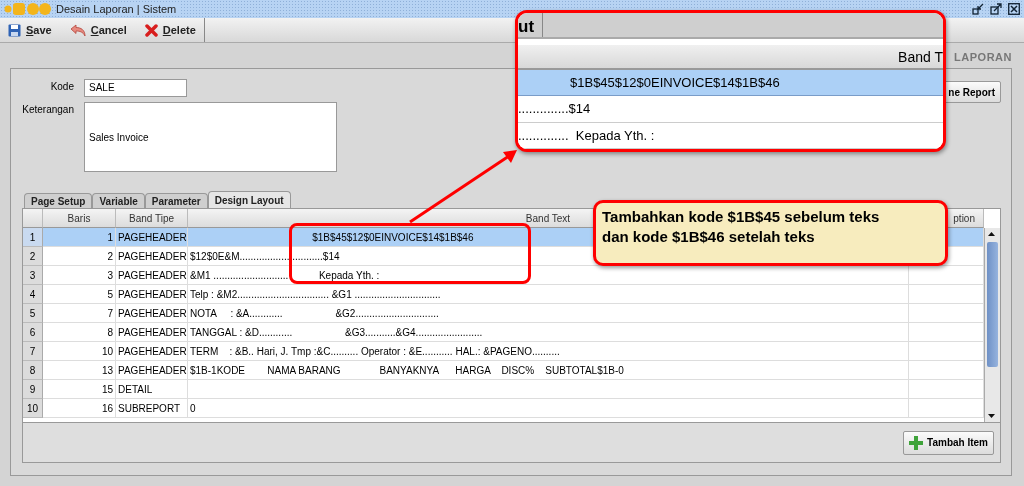 This screenshot has width=1024, height=486. Describe the element at coordinates (33, 370) in the screenshot. I see `row-number: 8` at that location.